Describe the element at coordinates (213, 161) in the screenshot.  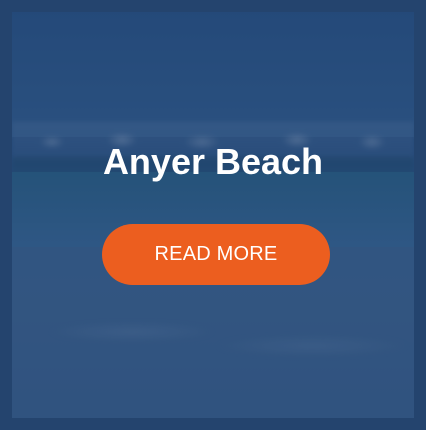
I see `card-title: Anyer Beach` at that location.